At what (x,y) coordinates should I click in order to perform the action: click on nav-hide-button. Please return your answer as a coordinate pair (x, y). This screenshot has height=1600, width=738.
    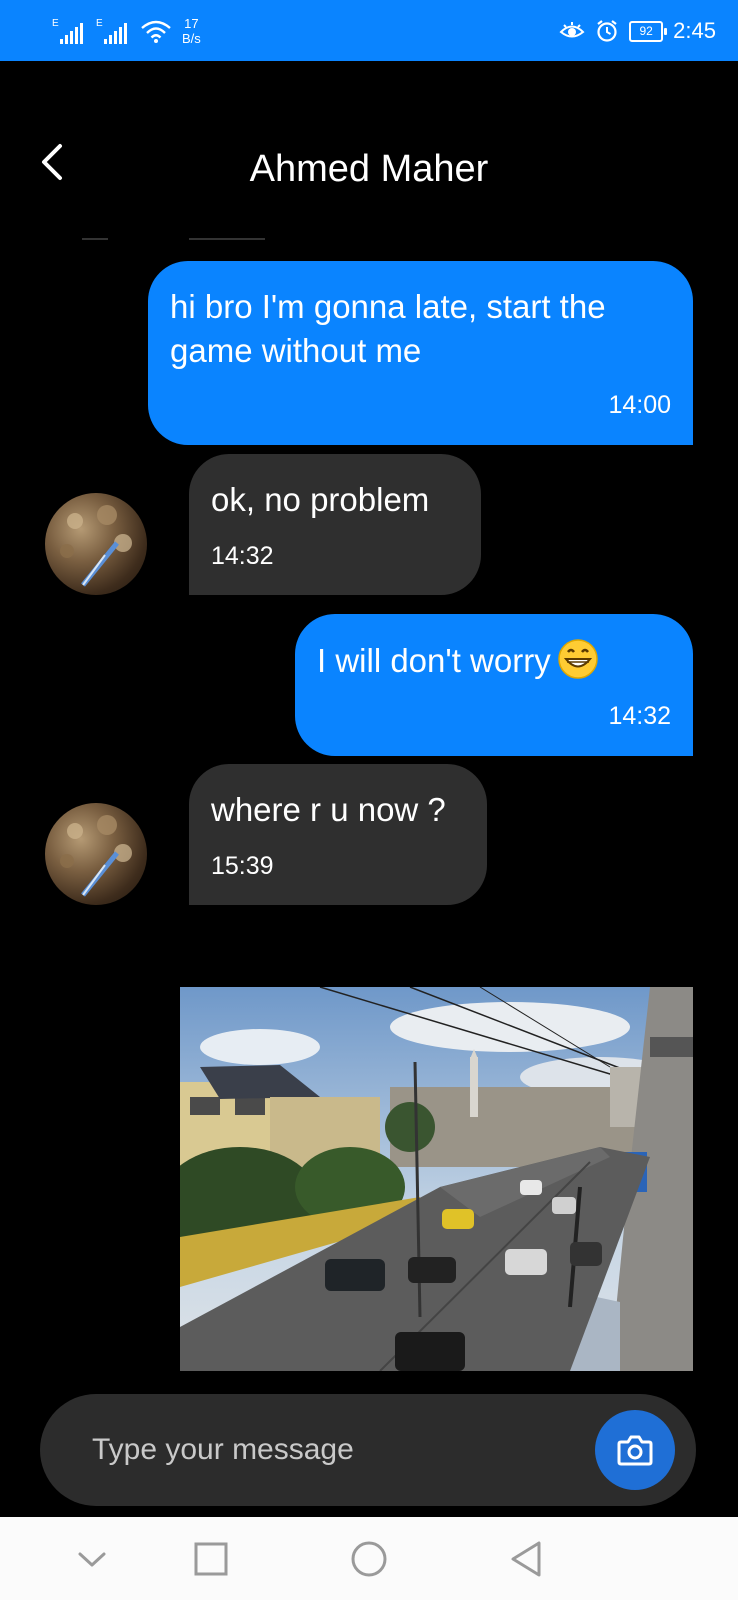
    Looking at the image, I should click on (92, 1559).